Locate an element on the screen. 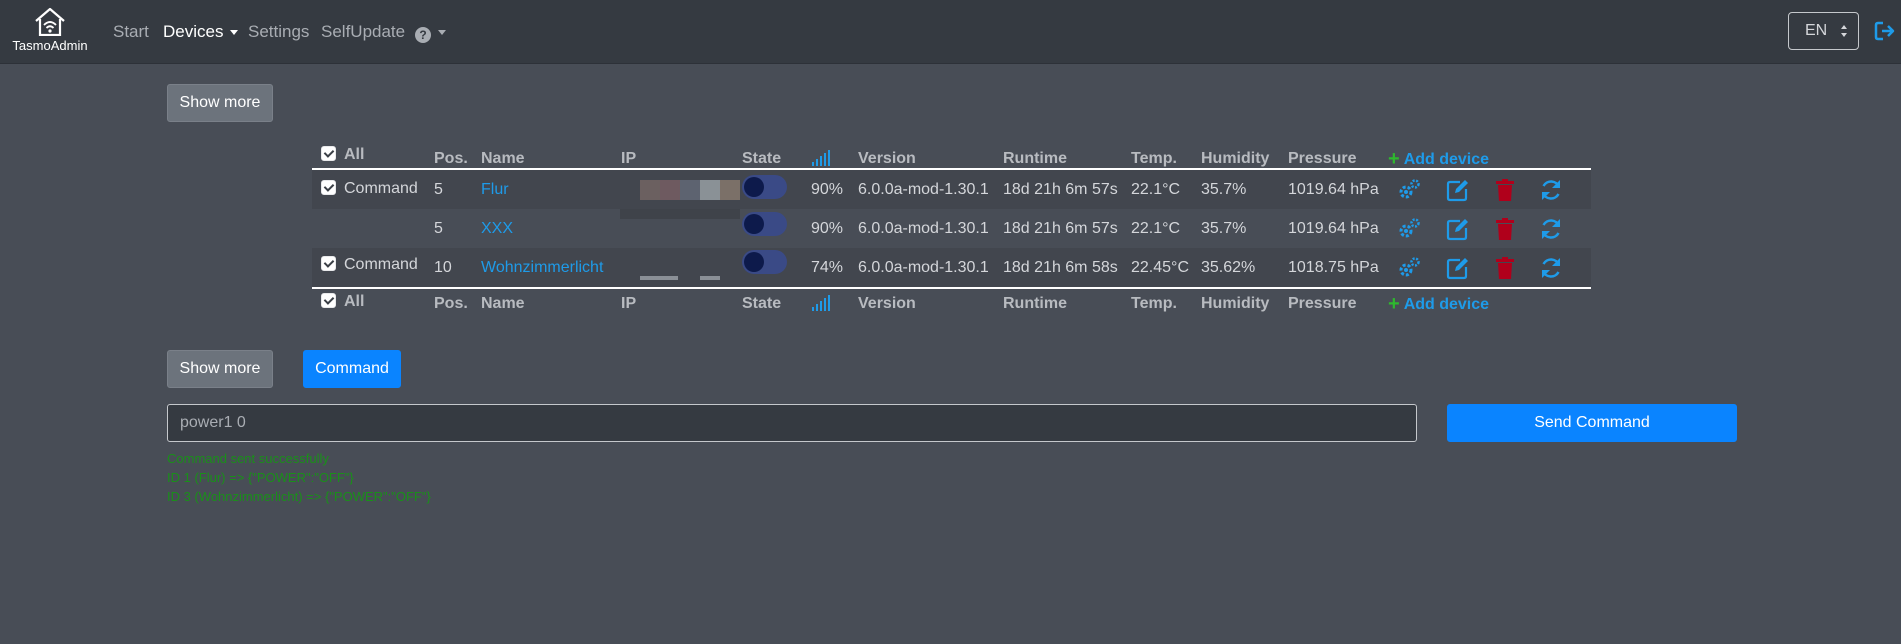 This screenshot has width=1901, height=644. nav-devices: Devices is located at coordinates (201, 32).